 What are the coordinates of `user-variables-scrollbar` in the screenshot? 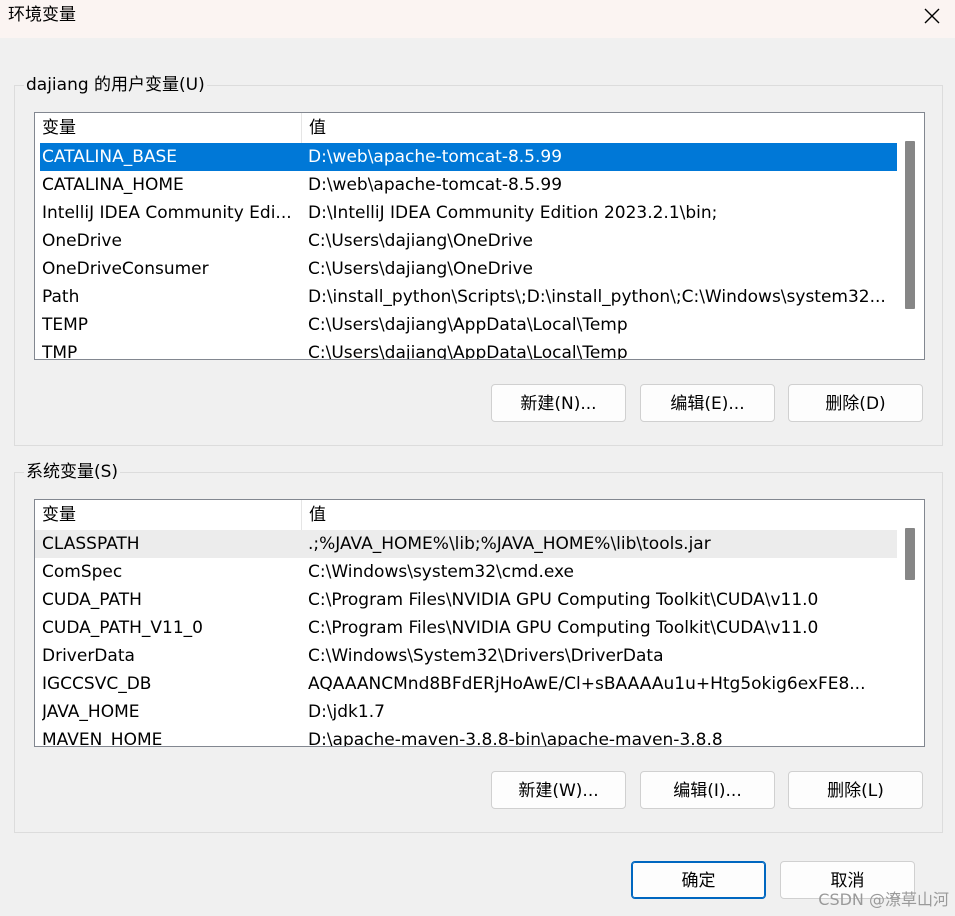 It's located at (910, 236).